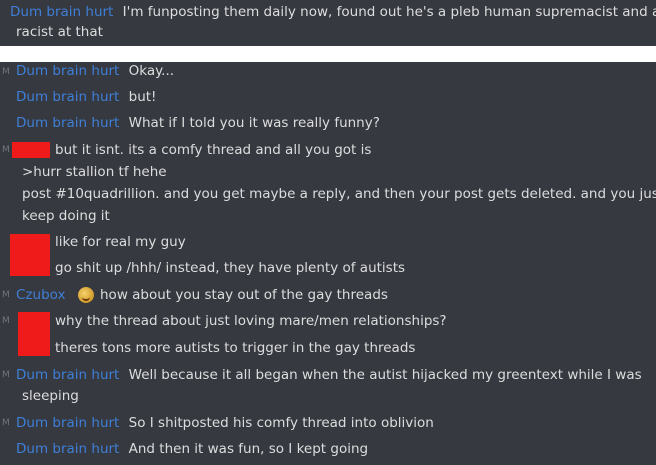  Describe the element at coordinates (31, 150) in the screenshot. I see `redacted-username` at that location.